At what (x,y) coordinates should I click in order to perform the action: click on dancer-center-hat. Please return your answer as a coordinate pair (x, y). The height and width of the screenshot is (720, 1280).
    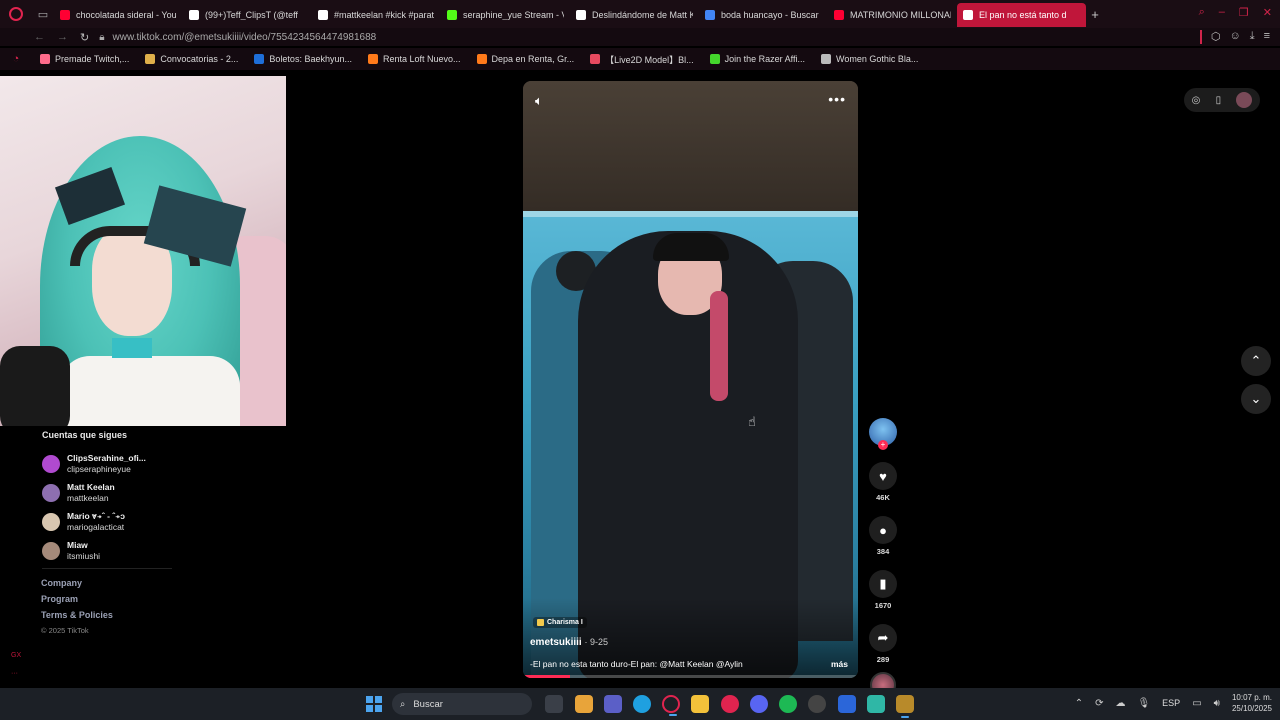
    Looking at the image, I should click on (691, 247).